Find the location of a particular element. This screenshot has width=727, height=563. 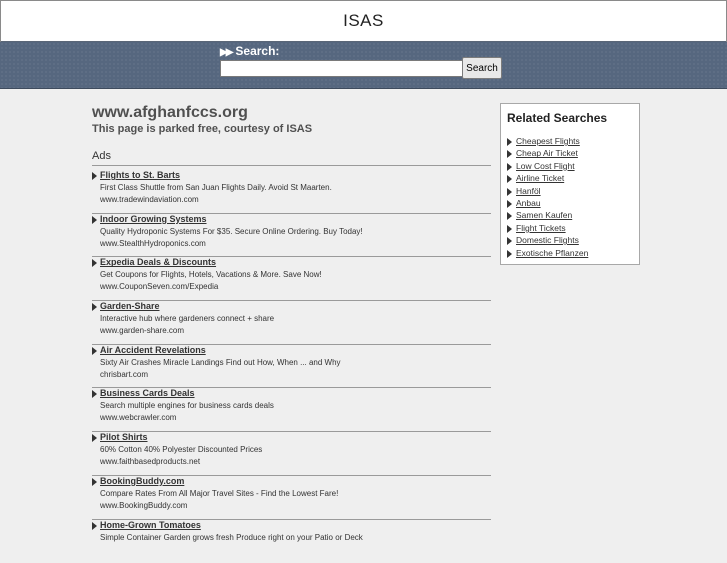

header-bar: ISAS is located at coordinates (363, 21).